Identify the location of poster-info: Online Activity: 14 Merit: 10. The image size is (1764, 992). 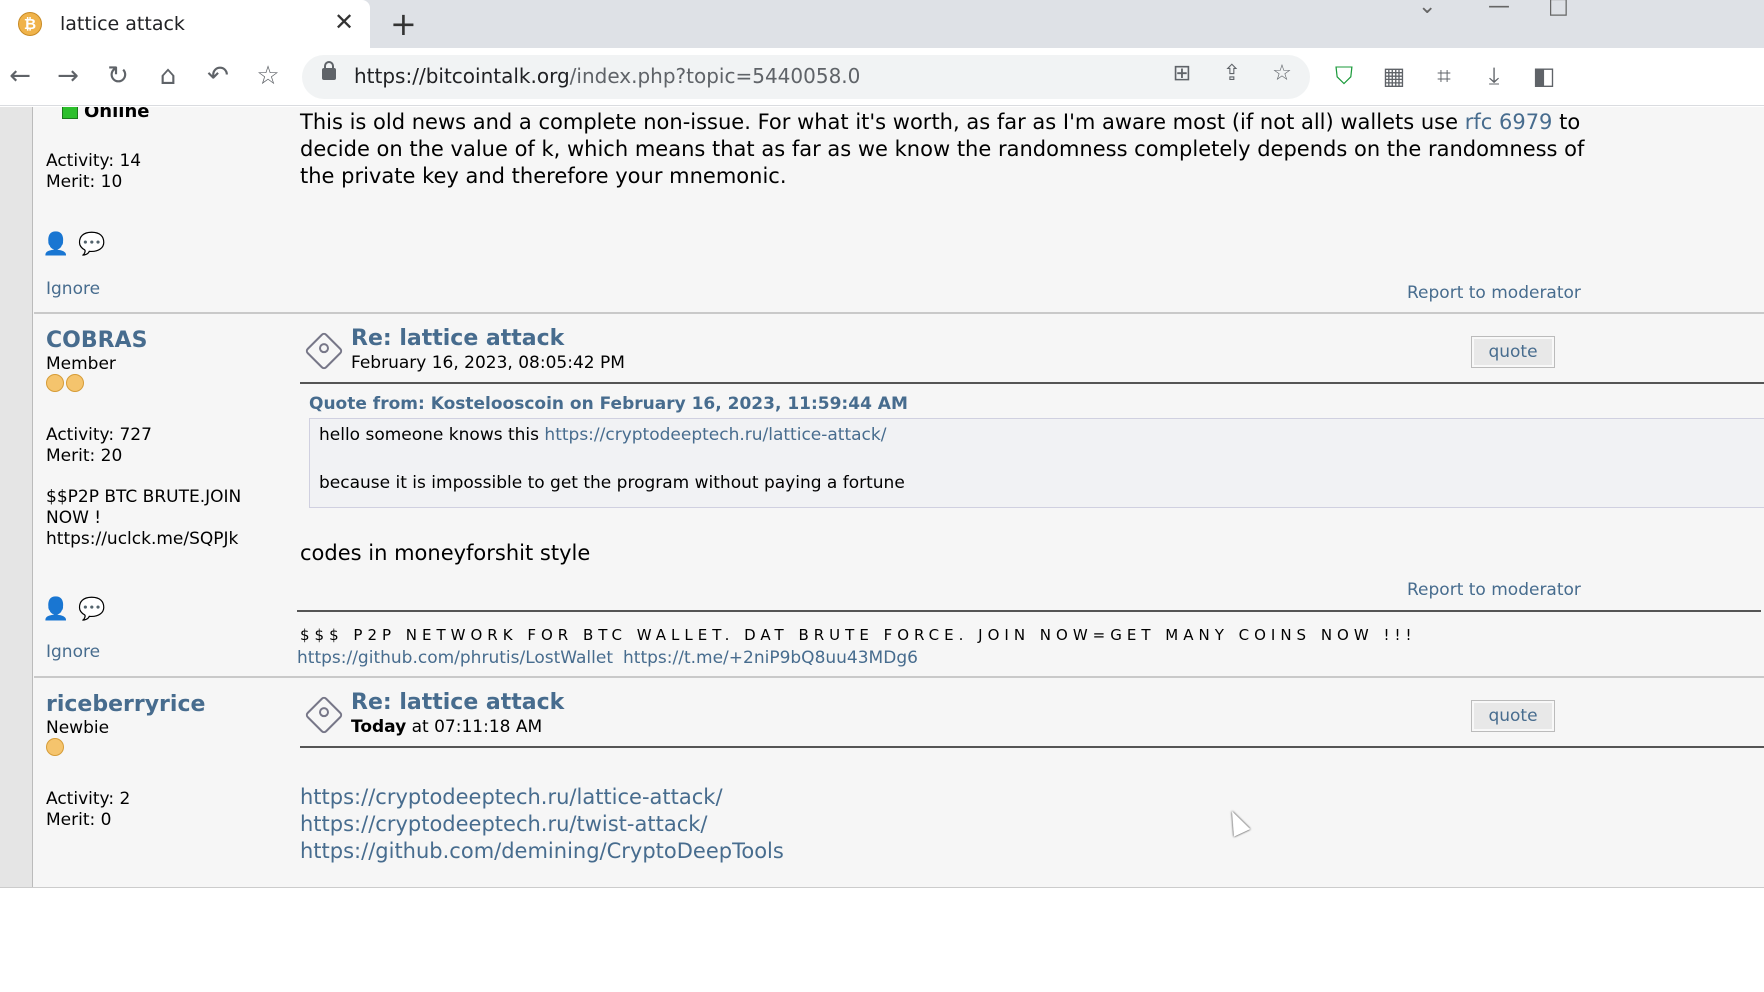
(166, 150).